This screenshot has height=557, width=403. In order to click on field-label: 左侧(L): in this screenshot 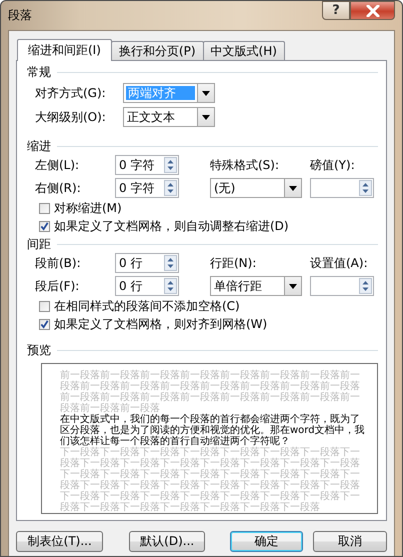, I will do `click(57, 165)`.